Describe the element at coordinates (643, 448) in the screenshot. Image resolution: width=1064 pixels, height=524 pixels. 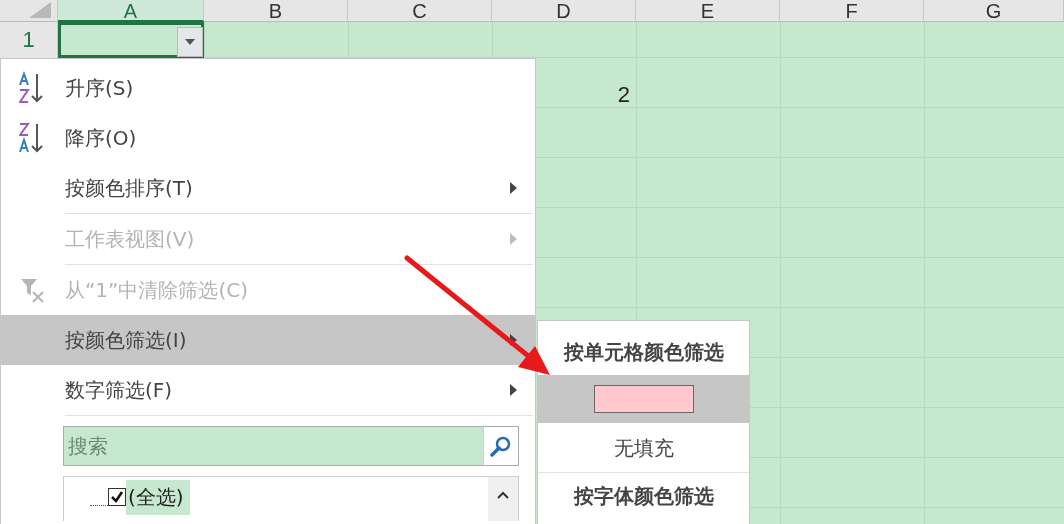
I see `submenu-item: 无填充` at that location.